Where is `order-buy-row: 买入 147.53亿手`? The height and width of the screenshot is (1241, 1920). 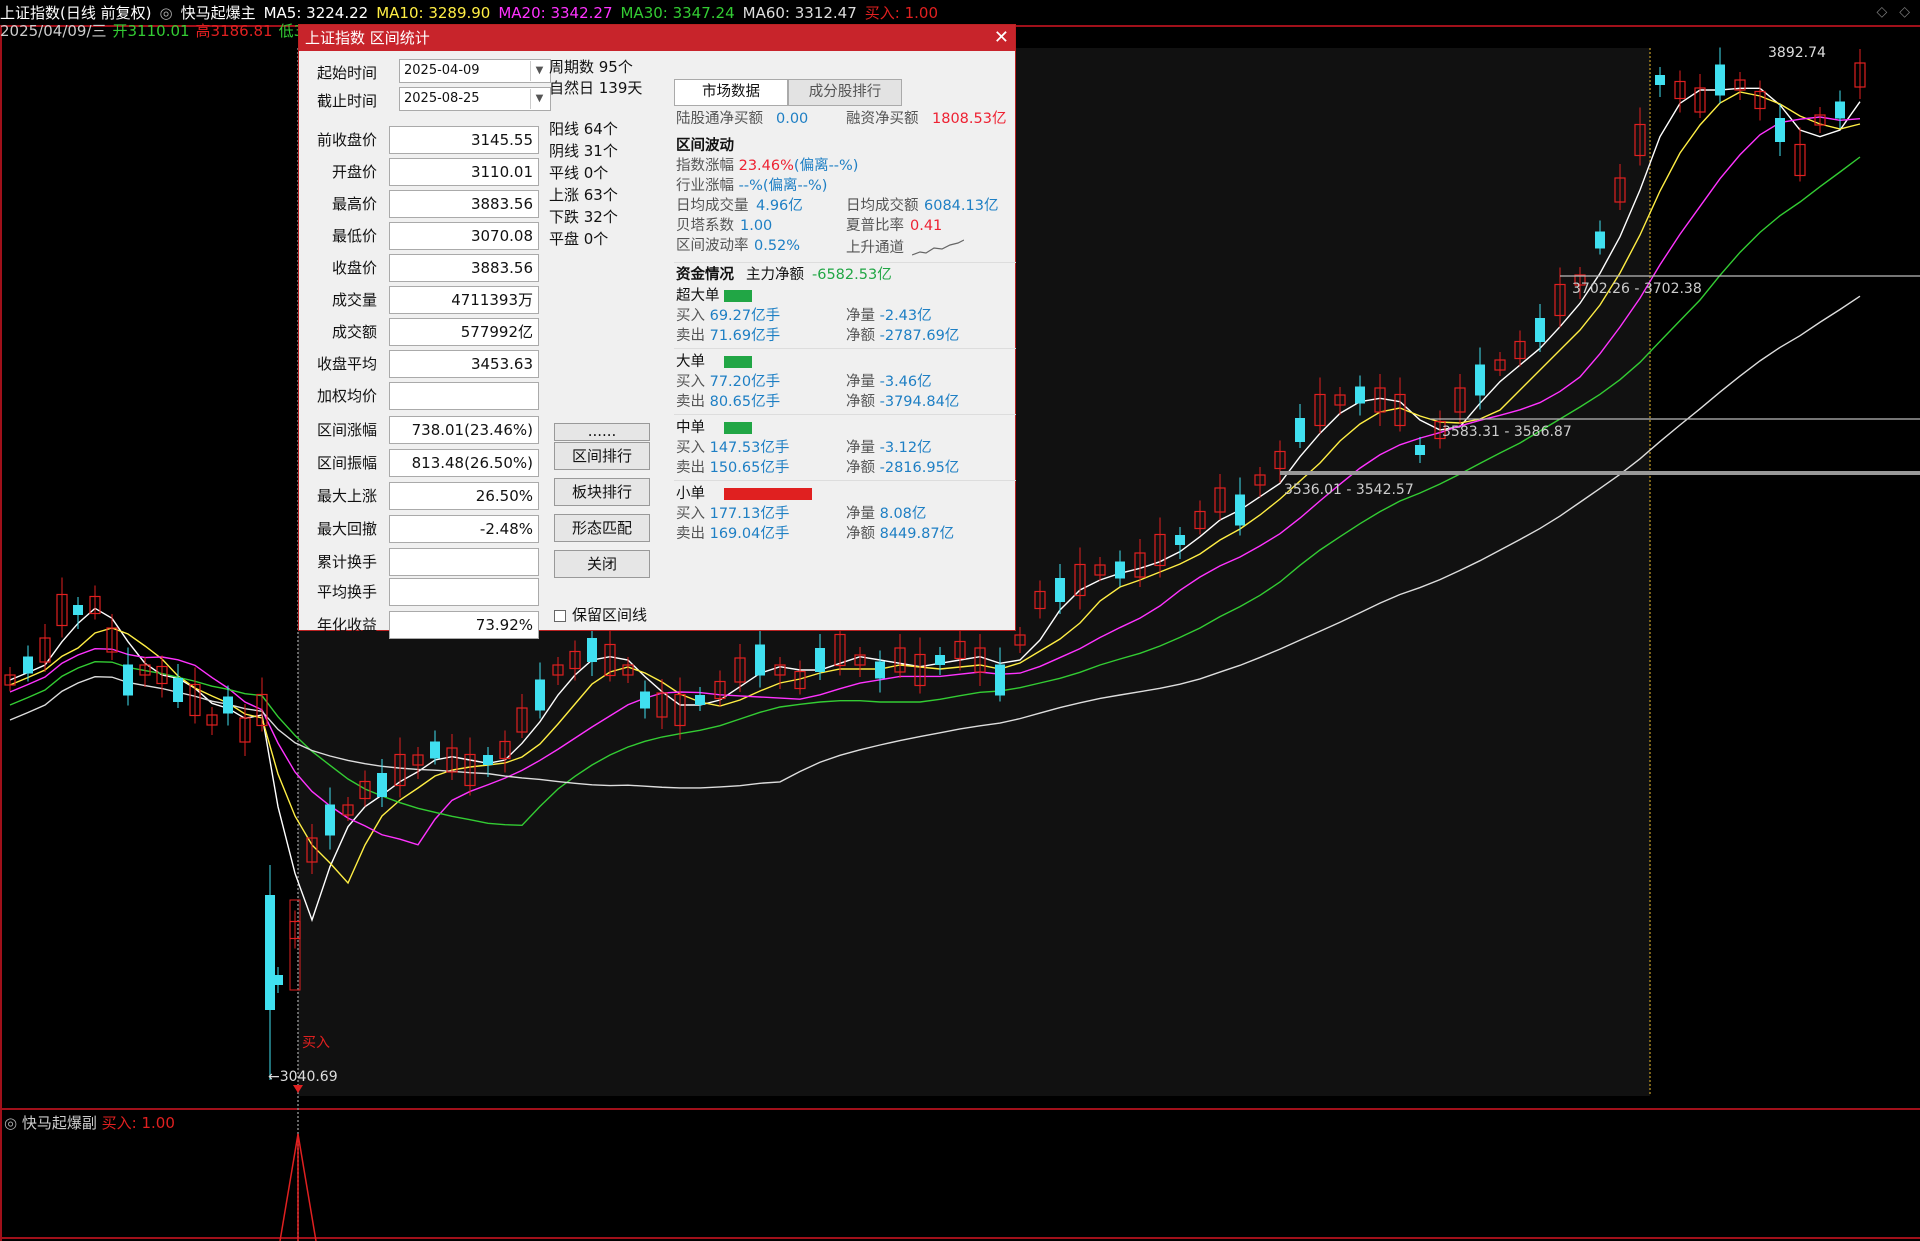 order-buy-row: 买入 147.53亿手 is located at coordinates (732, 448).